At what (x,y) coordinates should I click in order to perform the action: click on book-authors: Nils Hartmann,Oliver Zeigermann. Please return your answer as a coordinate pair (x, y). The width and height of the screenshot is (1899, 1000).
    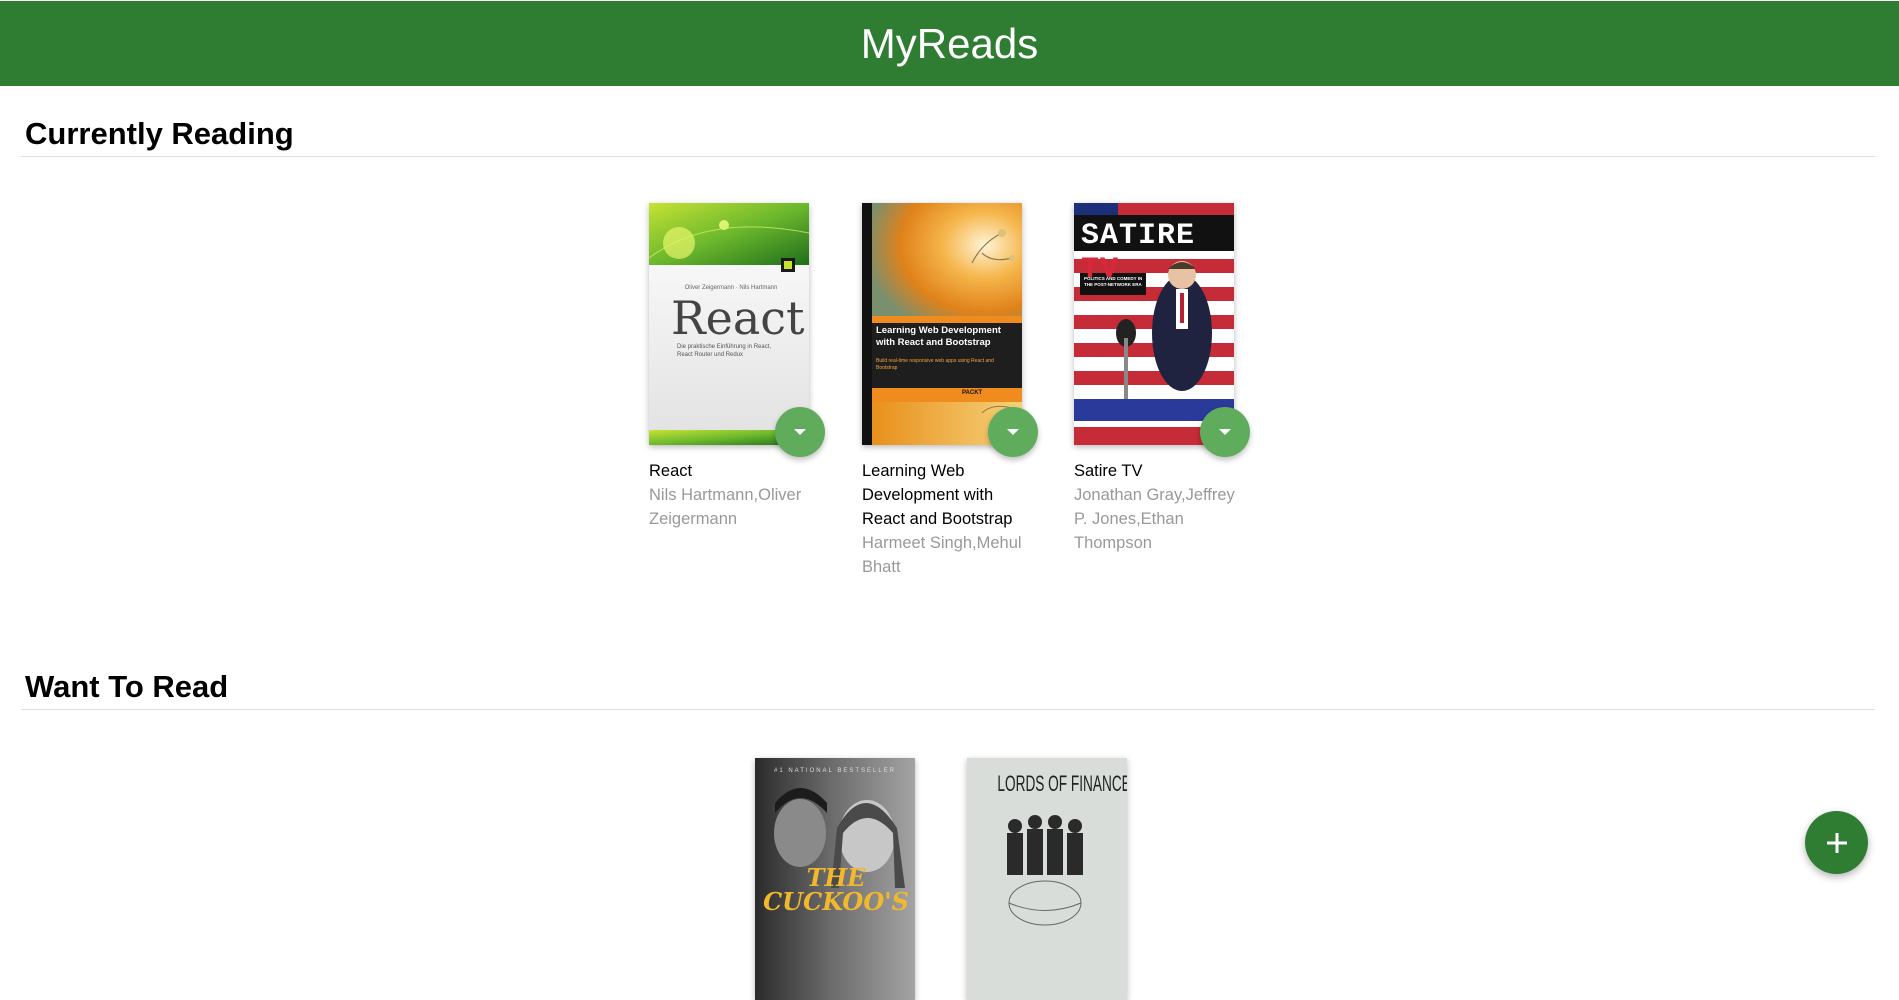
    Looking at the image, I should click on (725, 507).